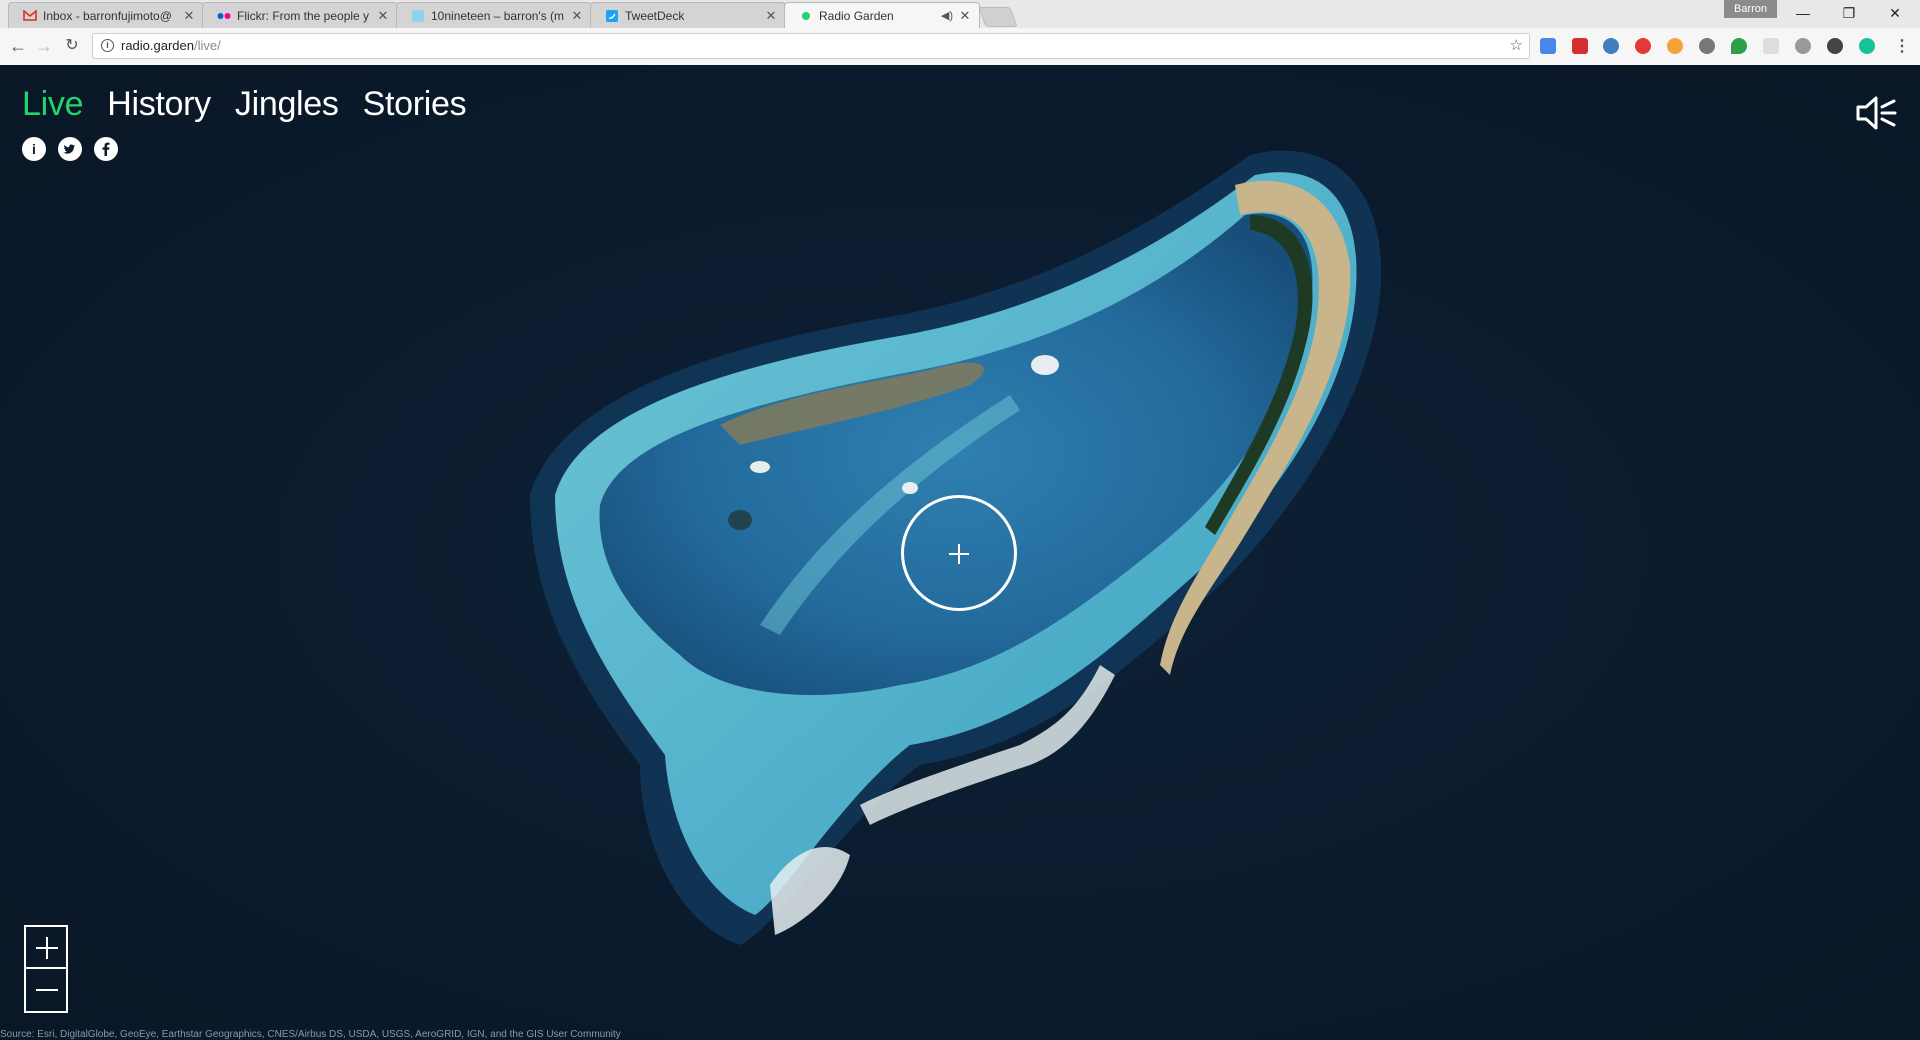 The image size is (1920, 1040). I want to click on gray-extension-icon, so click(1803, 46).